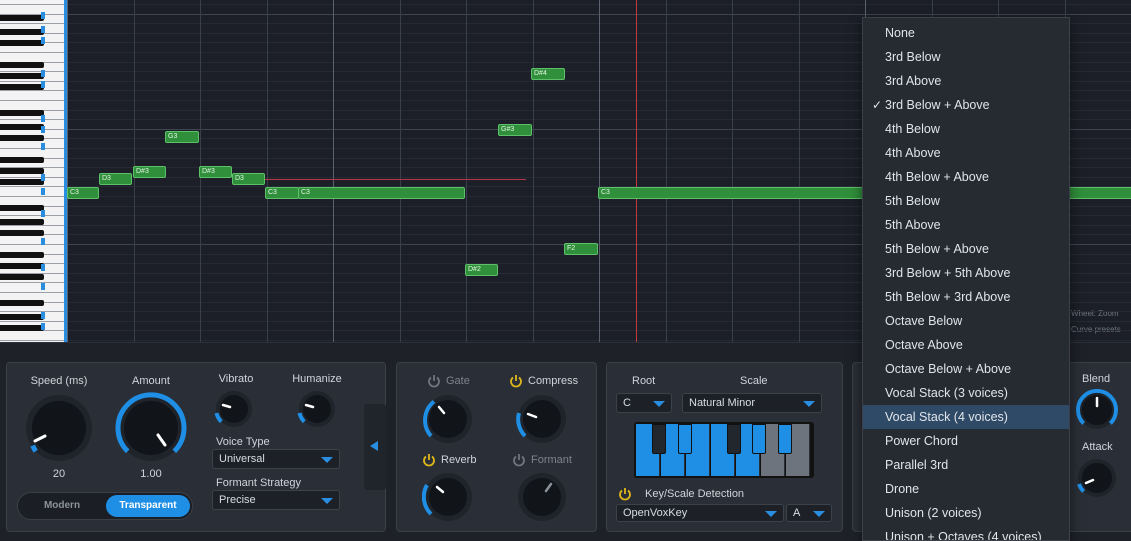  Describe the element at coordinates (542, 419) in the screenshot. I see `compress-knob` at that location.